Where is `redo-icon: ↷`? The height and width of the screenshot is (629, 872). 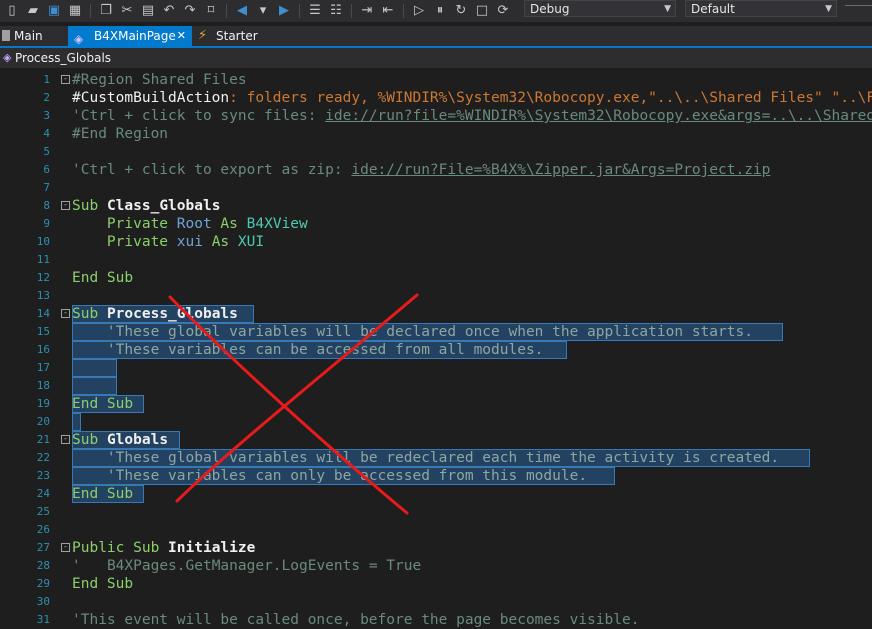 redo-icon: ↷ is located at coordinates (190, 11).